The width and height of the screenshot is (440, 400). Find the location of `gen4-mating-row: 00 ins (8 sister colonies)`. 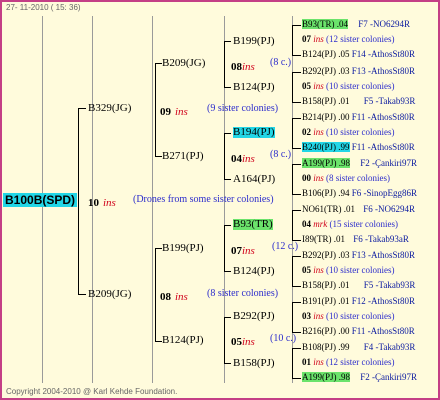

gen4-mating-row: 00 ins (8 sister colonies) is located at coordinates (346, 178).